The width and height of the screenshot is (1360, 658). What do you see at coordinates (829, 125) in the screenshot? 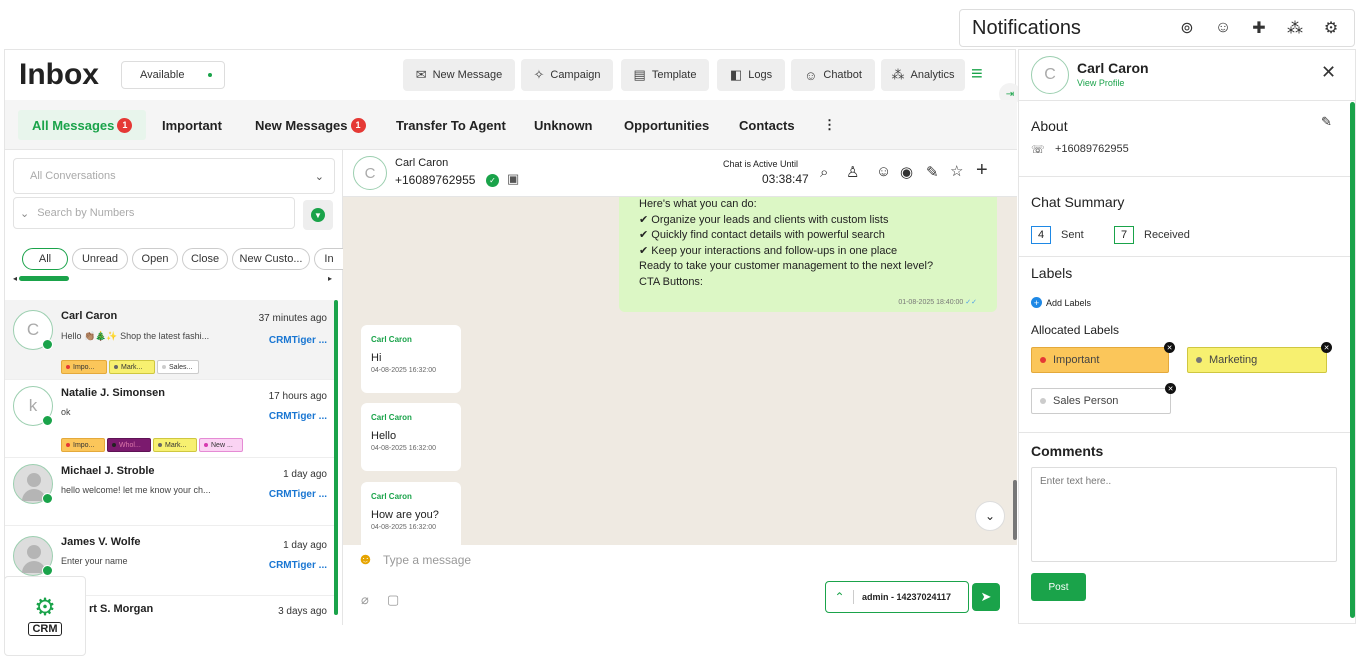
I see `tabs-more-icon: ⋮` at bounding box center [829, 125].